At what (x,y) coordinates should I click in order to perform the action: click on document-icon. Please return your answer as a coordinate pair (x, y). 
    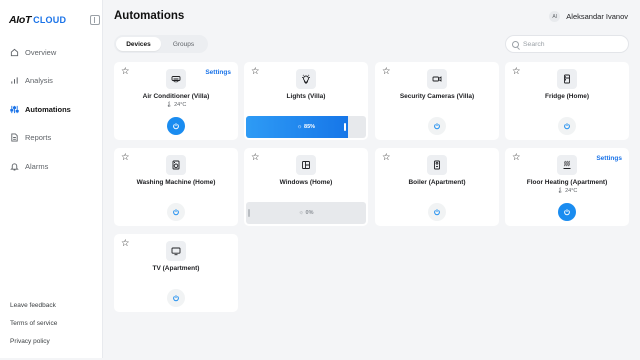
    Looking at the image, I should click on (14, 137).